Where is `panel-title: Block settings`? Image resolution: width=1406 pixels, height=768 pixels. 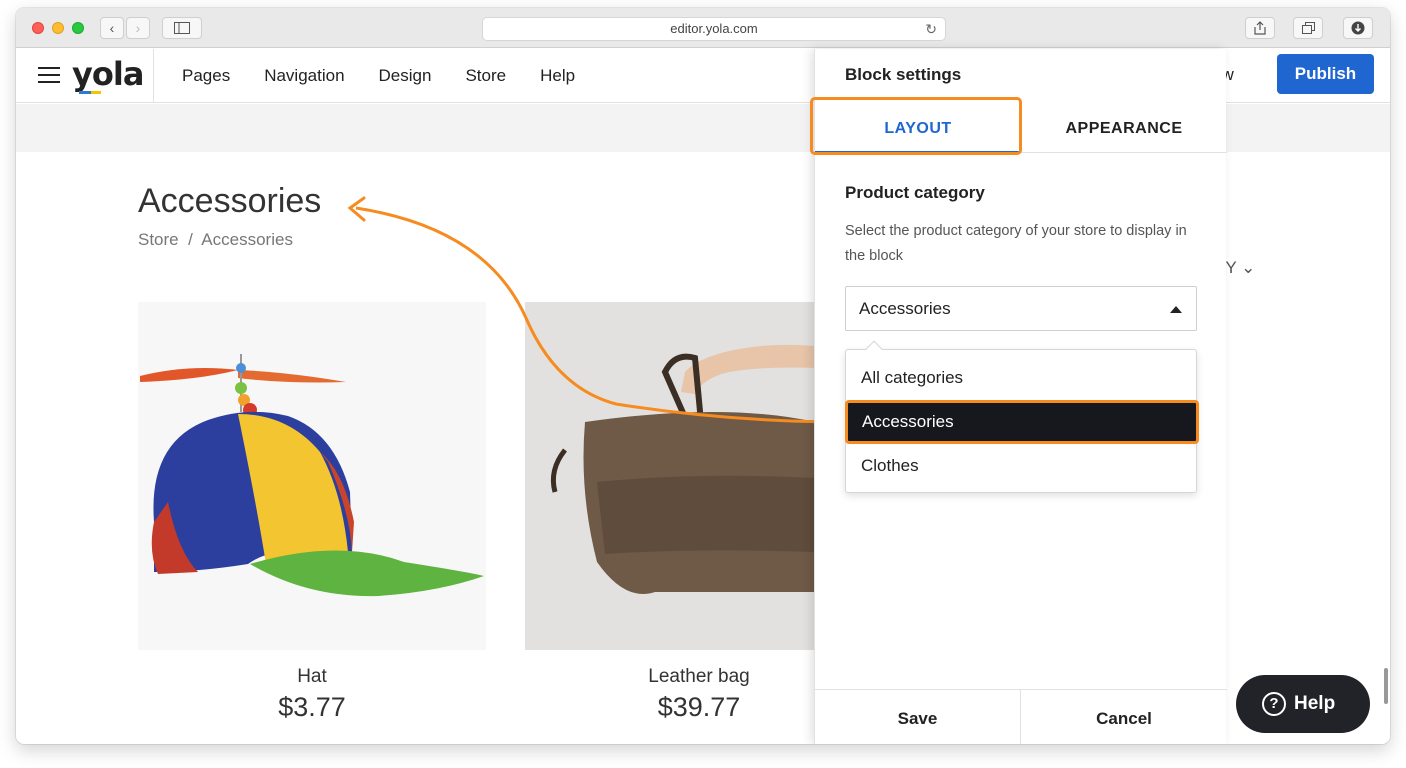 panel-title: Block settings is located at coordinates (903, 74).